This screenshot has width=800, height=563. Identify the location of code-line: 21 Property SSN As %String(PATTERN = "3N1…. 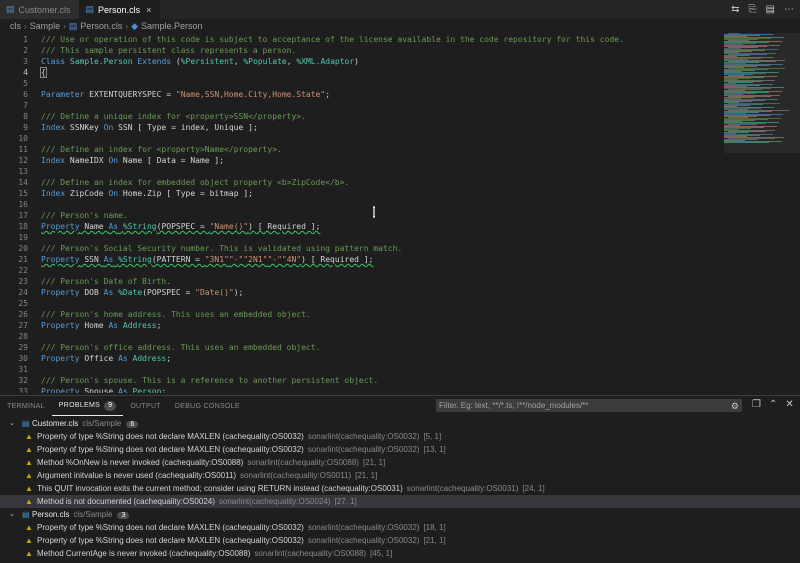
(361, 259).